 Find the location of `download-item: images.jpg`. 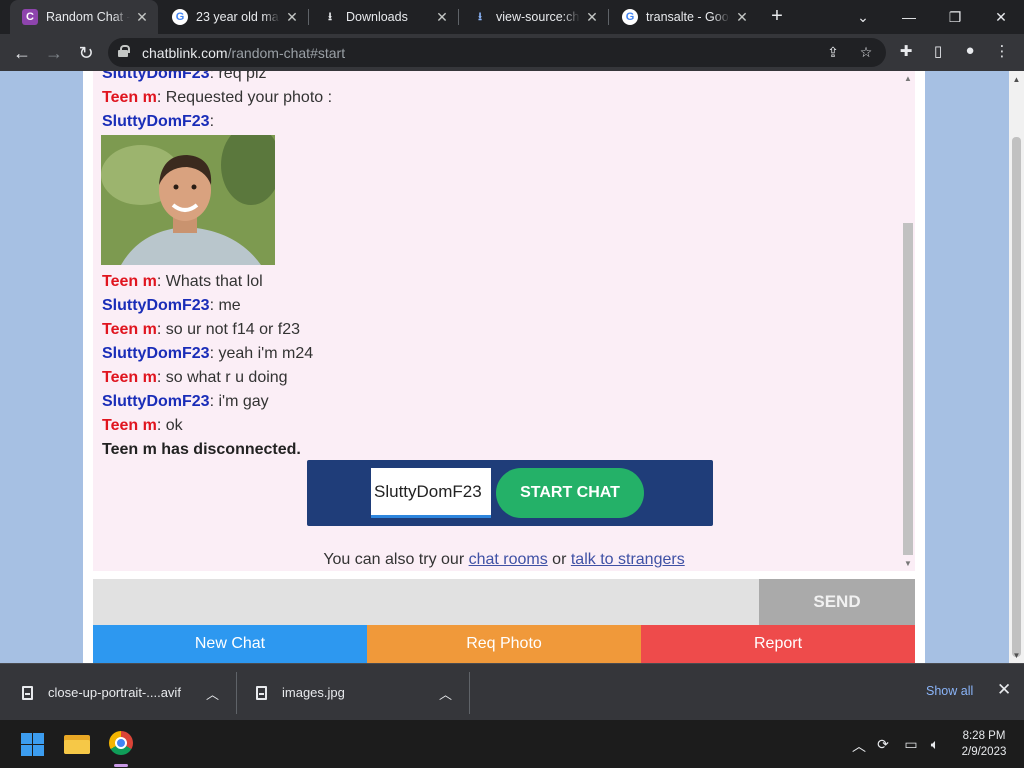

download-item: images.jpg is located at coordinates (300, 692).